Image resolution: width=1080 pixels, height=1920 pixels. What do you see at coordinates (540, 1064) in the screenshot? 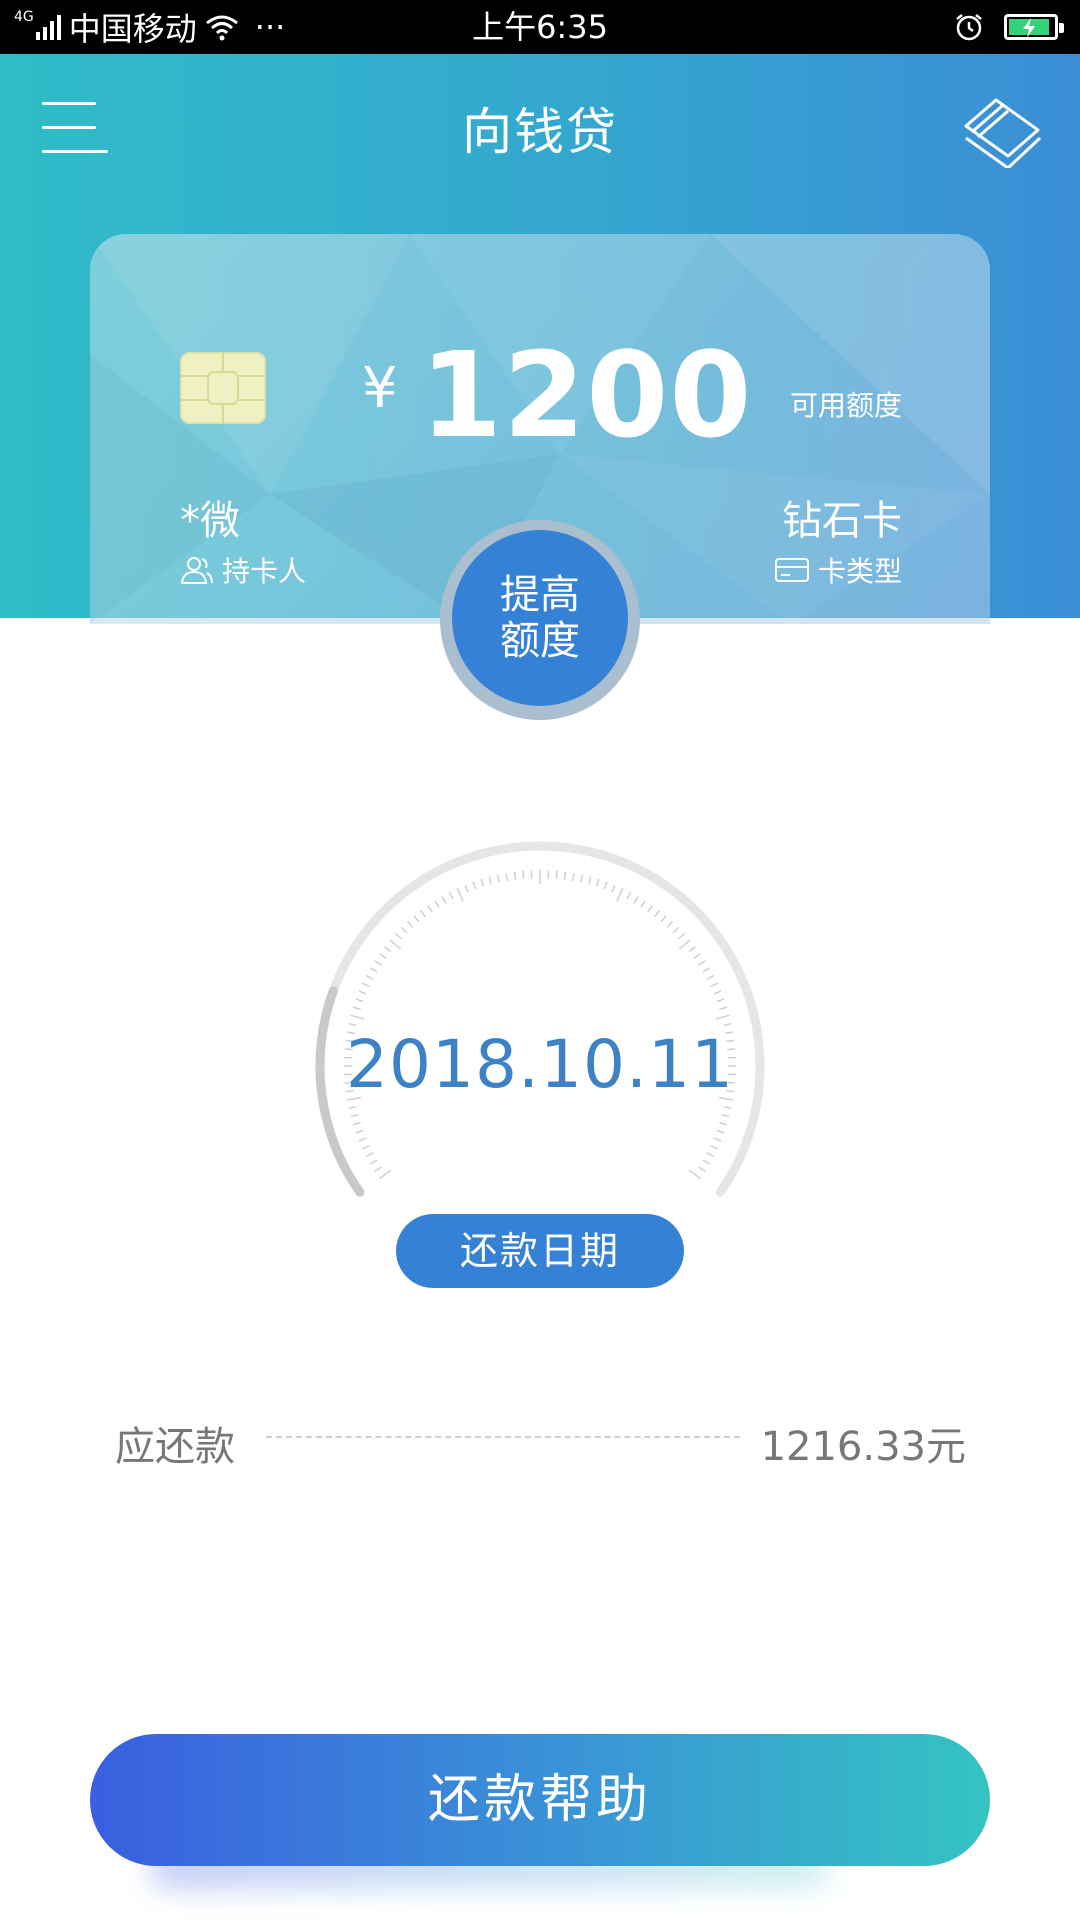
I see `due-date: 2018.10.11` at bounding box center [540, 1064].